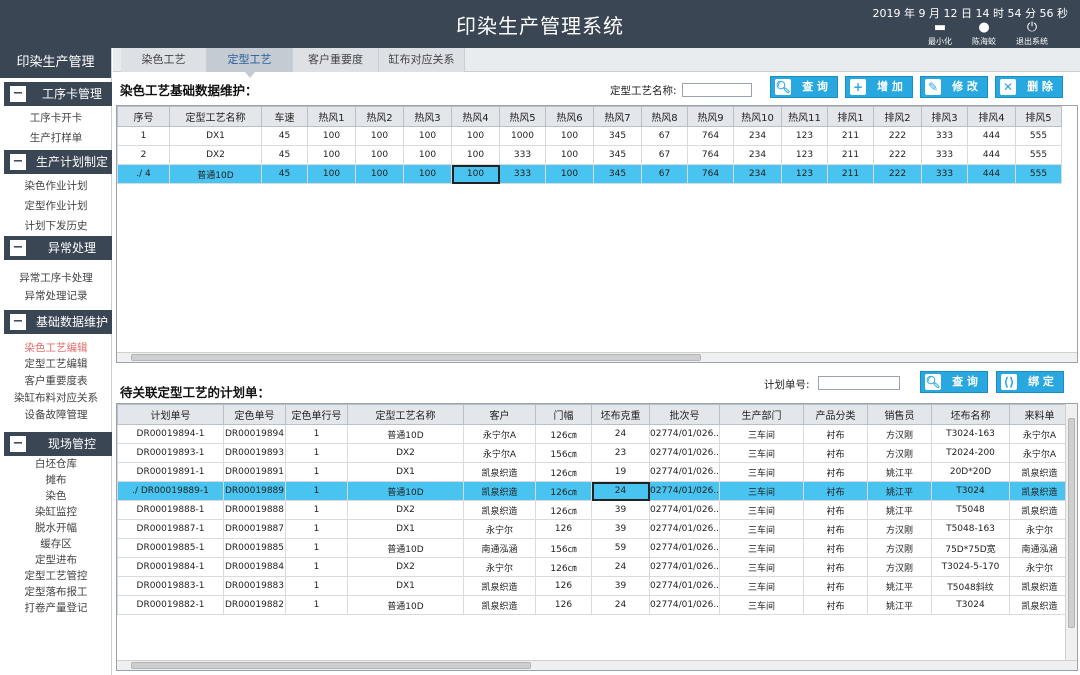 This screenshot has height=675, width=1080. What do you see at coordinates (164, 60) in the screenshot?
I see `tab-dyeing-process: 染色工艺` at bounding box center [164, 60].